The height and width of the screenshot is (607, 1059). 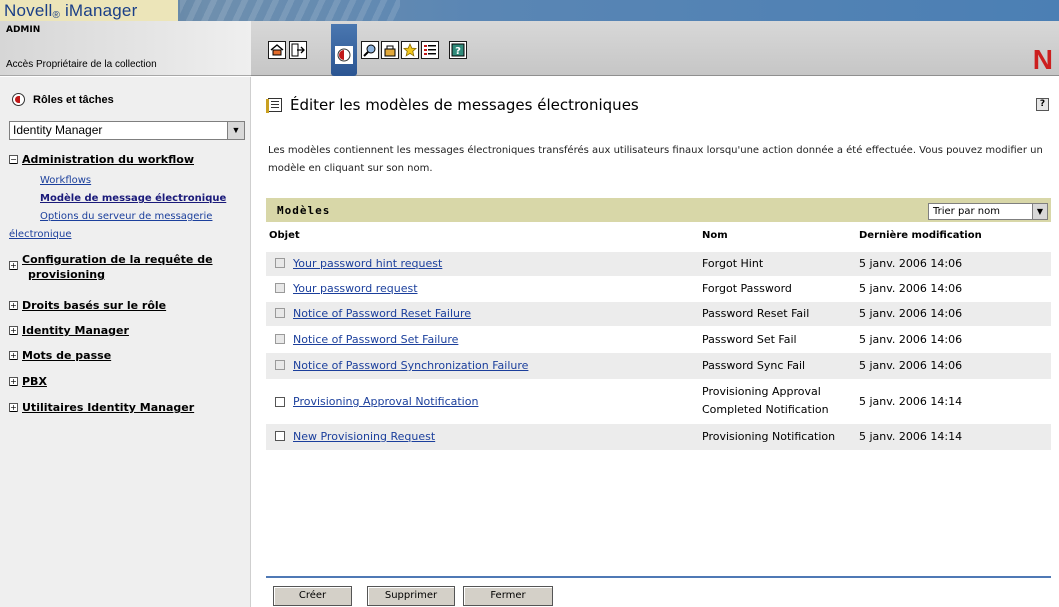 What do you see at coordinates (375, 339) in the screenshot?
I see `template-link: Notice of Password Set Failure` at bounding box center [375, 339].